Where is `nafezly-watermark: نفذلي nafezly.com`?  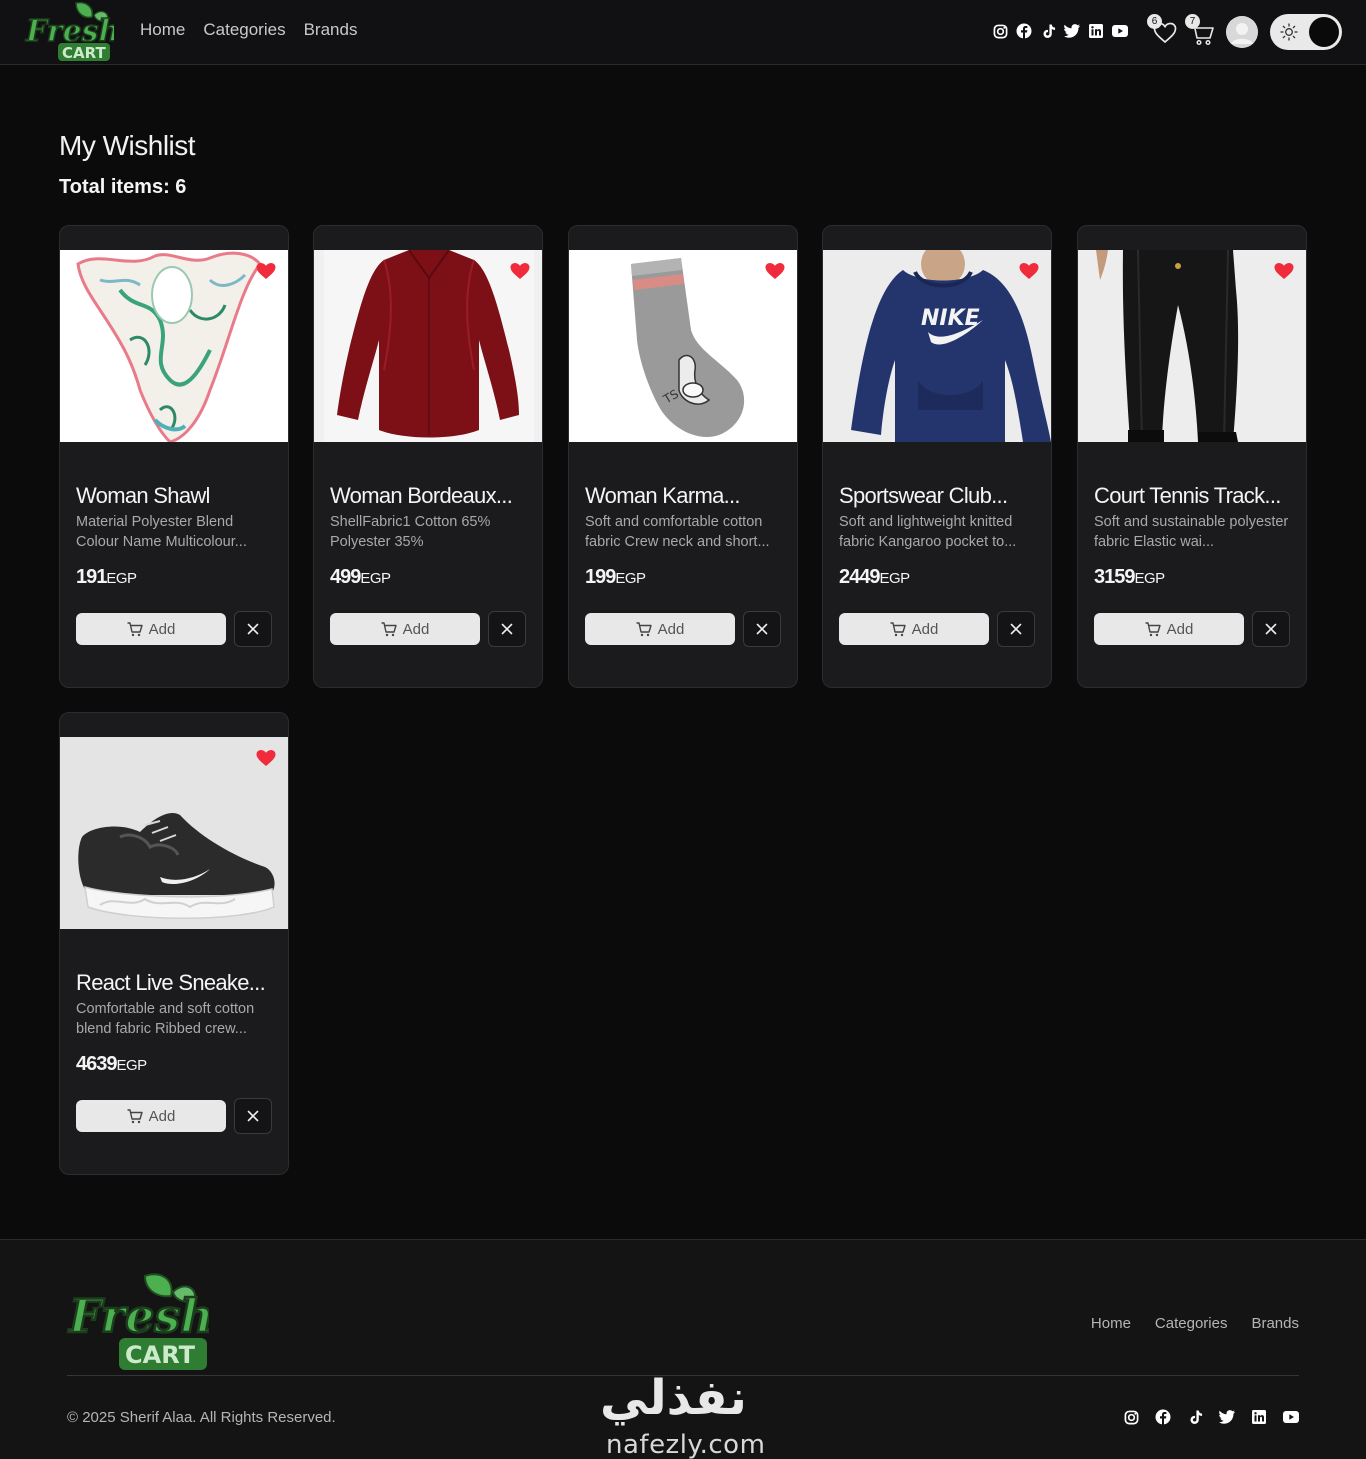
nafezly-watermark: نفذلي nafezly.com is located at coordinates (684, 1414).